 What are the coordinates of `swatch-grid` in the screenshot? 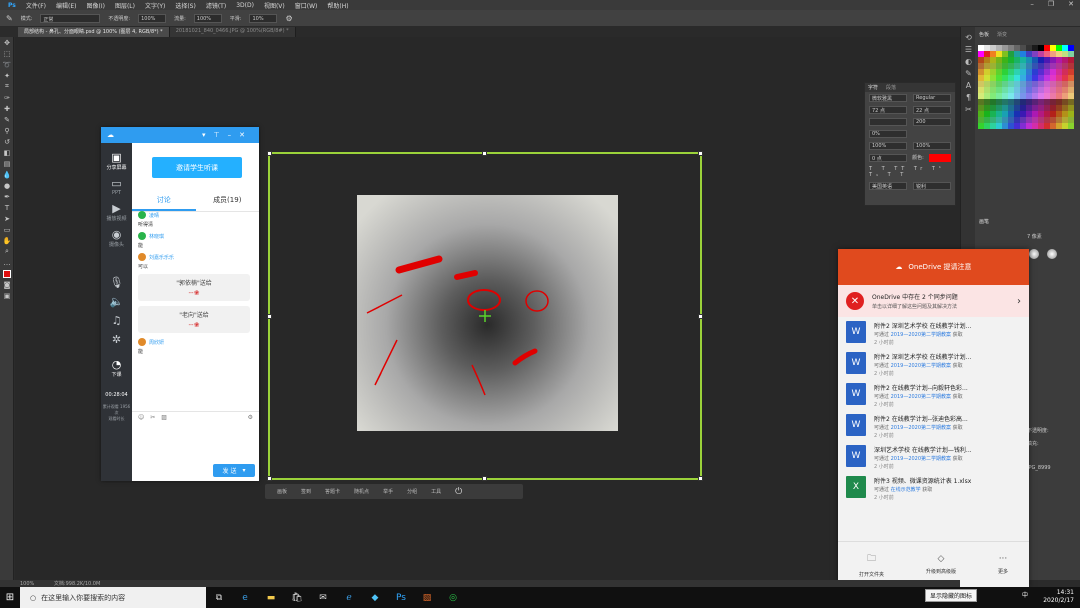 It's located at (1027, 87).